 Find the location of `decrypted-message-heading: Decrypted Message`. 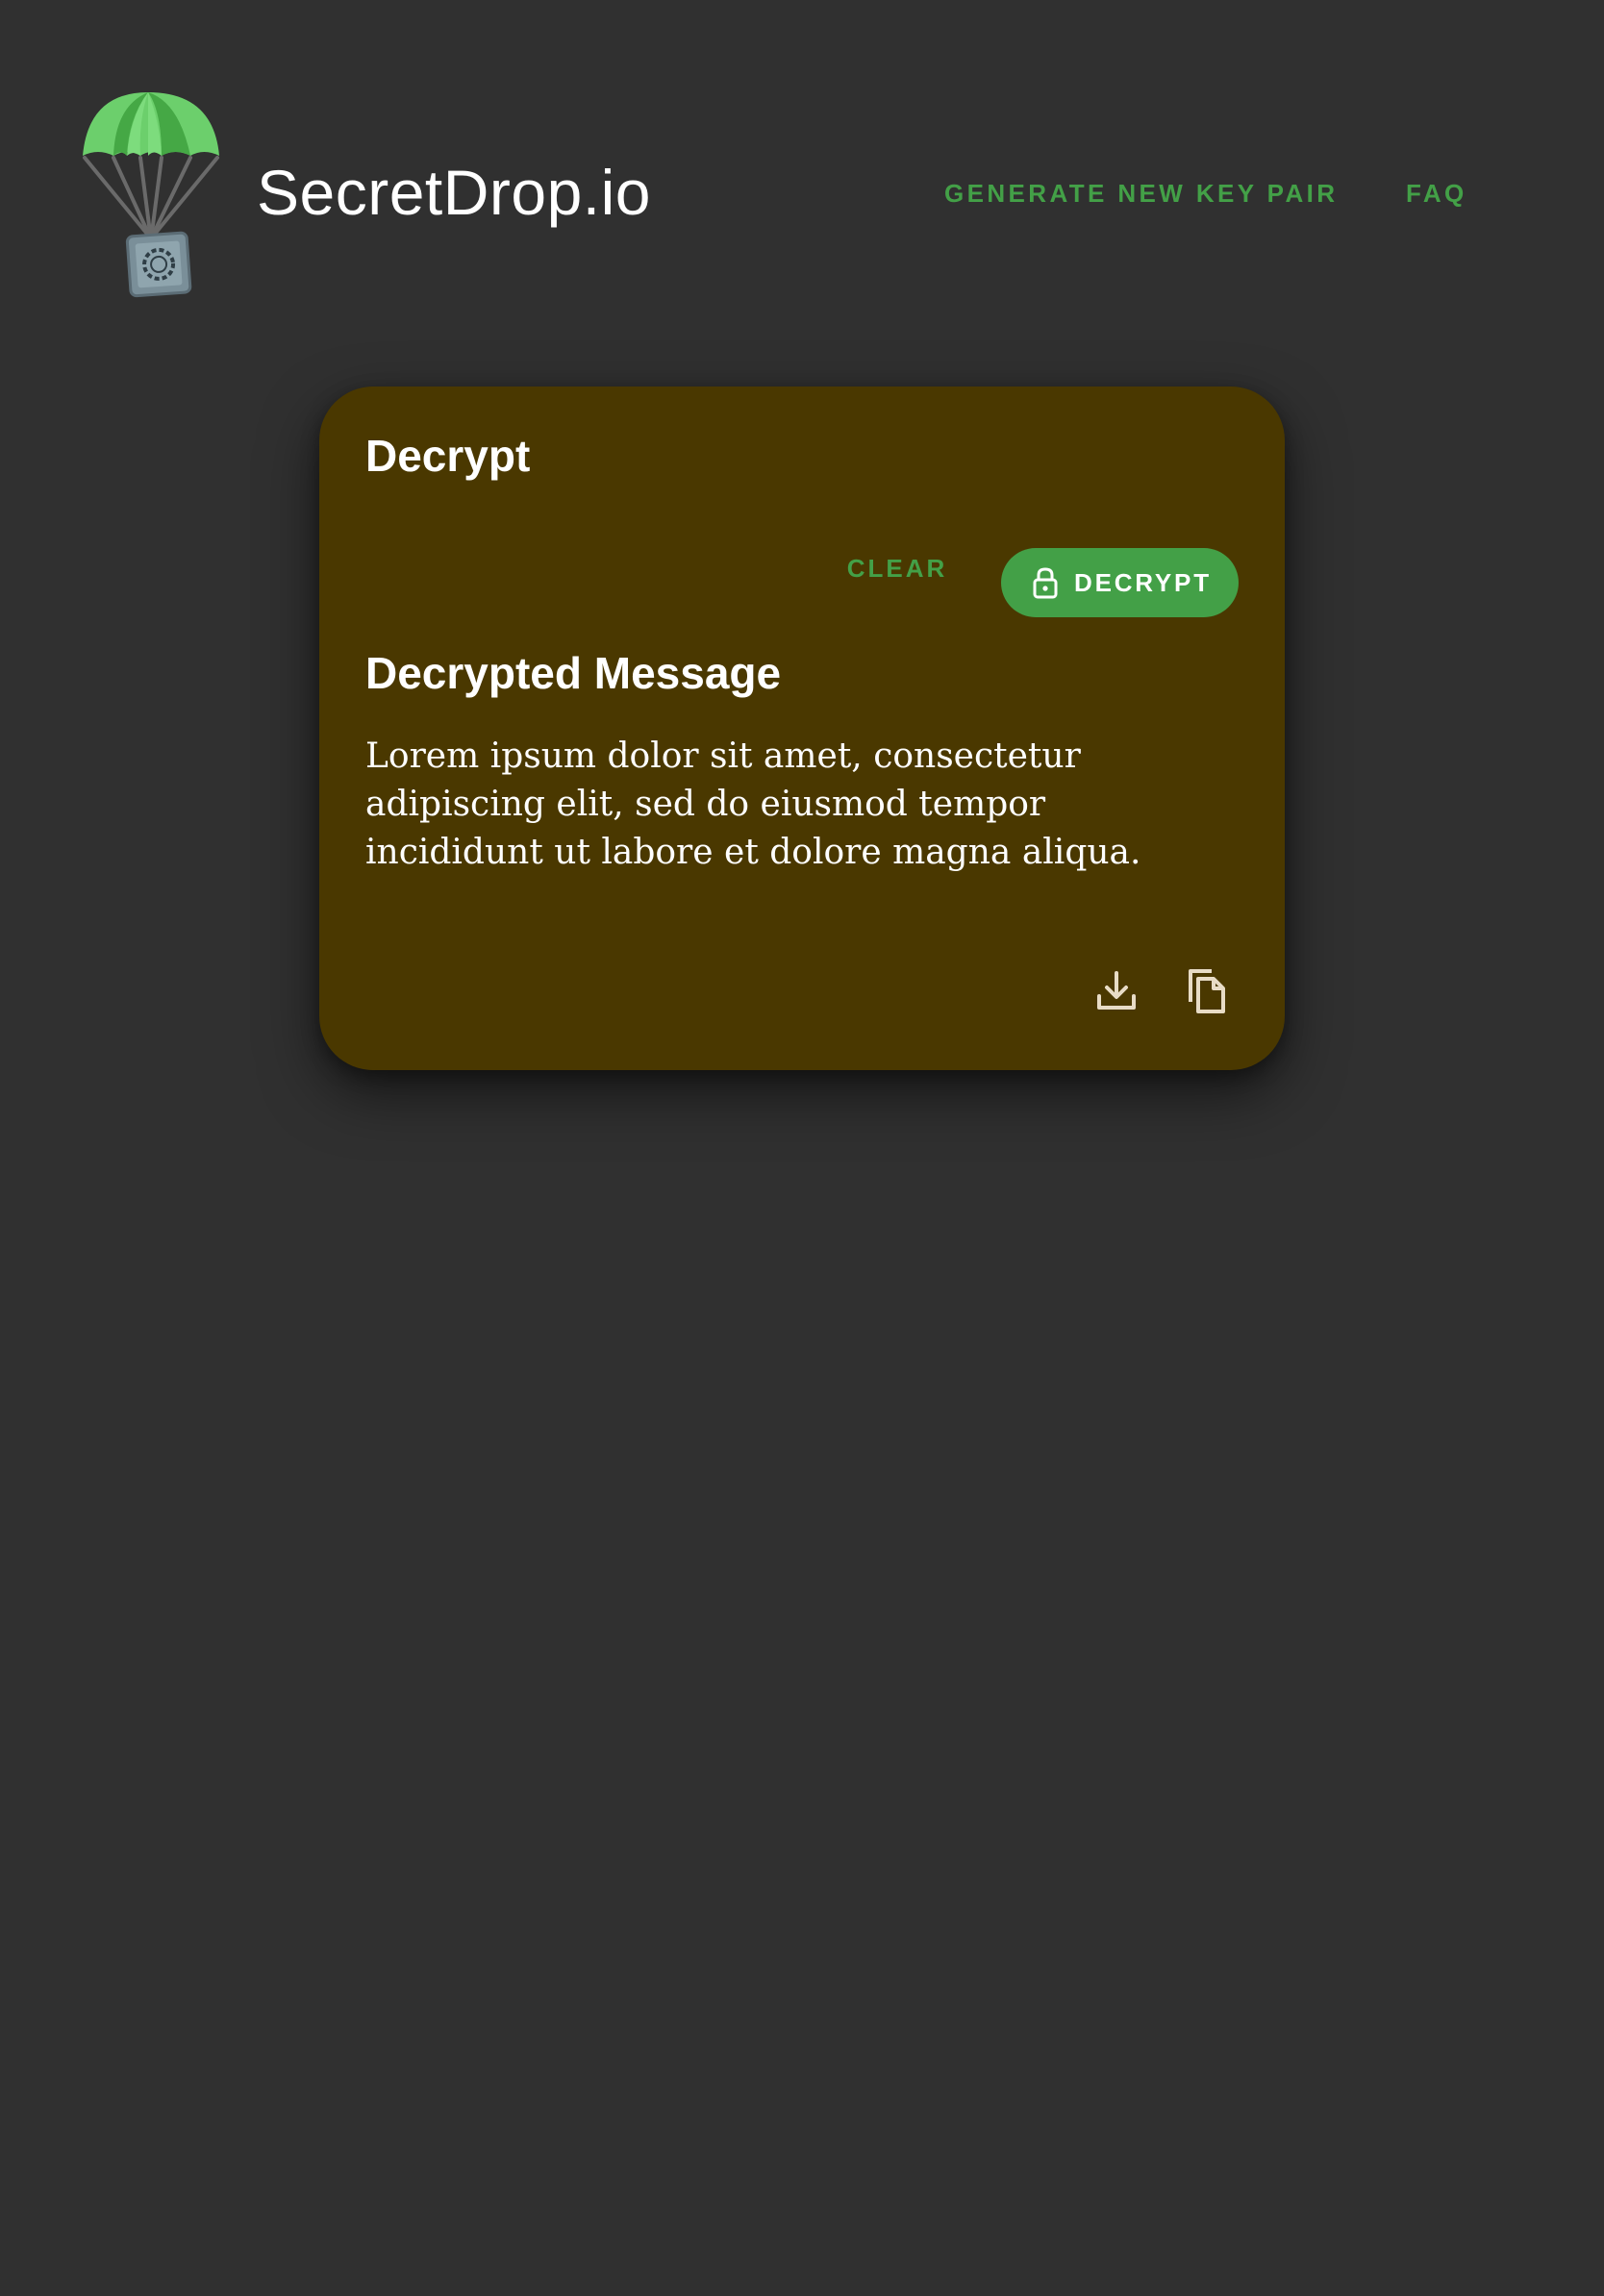

decrypted-message-heading: Decrypted Message is located at coordinates (573, 673).